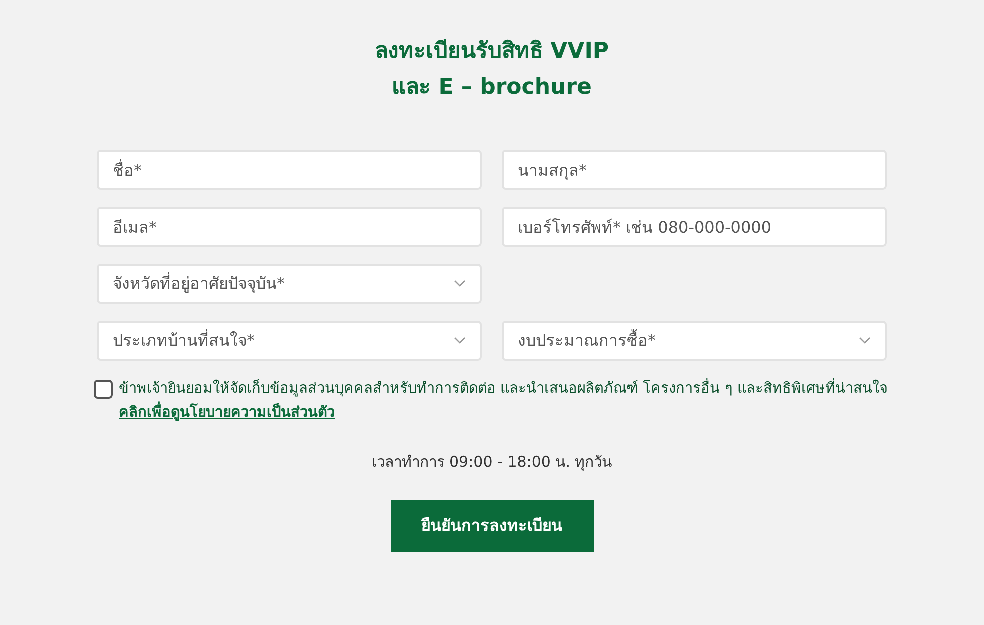  Describe the element at coordinates (492, 526) in the screenshot. I see `submit-button: ยืนยันการลงทะเบียน` at that location.